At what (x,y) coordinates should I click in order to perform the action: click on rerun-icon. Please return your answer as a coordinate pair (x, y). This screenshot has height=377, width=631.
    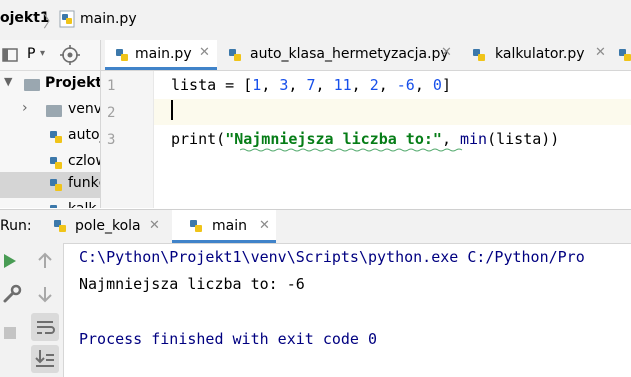
    Looking at the image, I should click on (13, 261).